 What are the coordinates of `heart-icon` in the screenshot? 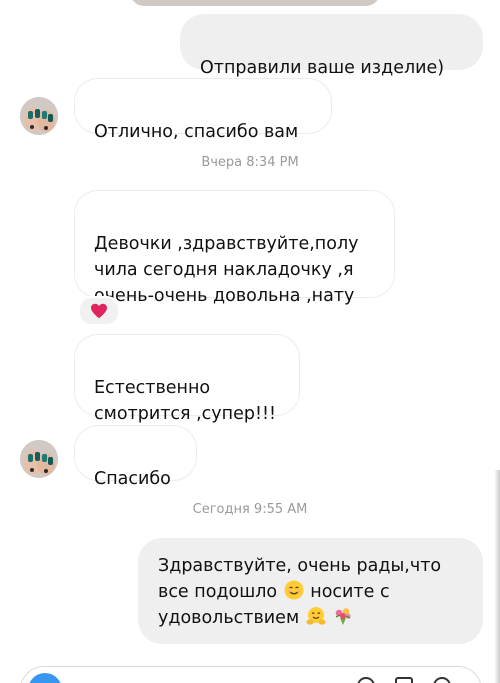 It's located at (99, 311).